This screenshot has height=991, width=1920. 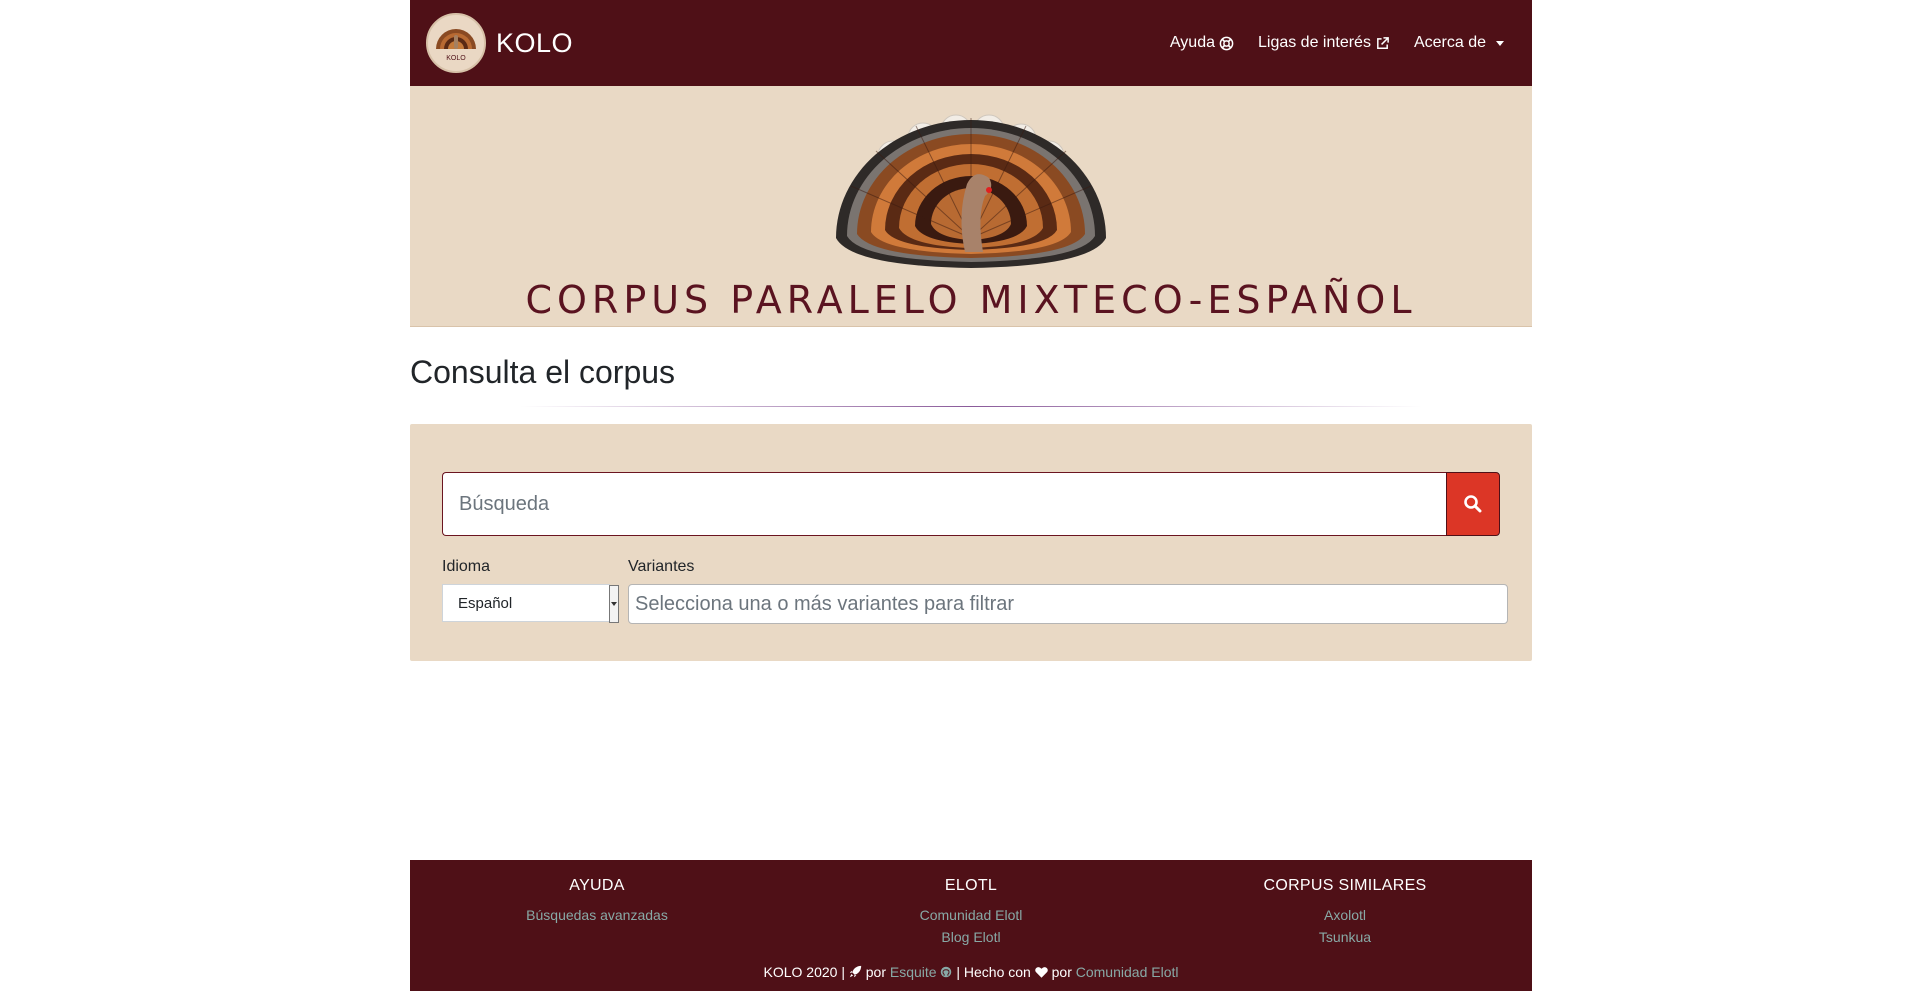 I want to click on esquite-link: Esquite, so click(x=913, y=972).